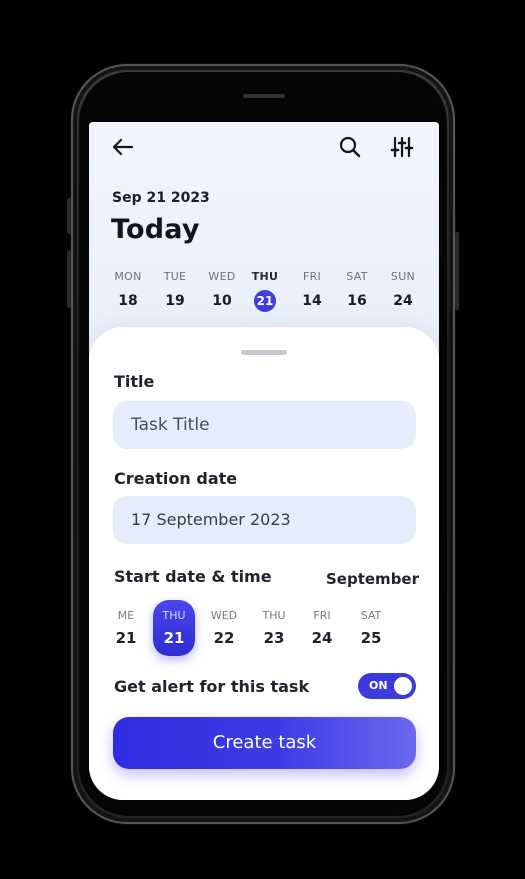 The width and height of the screenshot is (525, 879). Describe the element at coordinates (371, 615) in the screenshot. I see `date-option-day: SAT` at that location.